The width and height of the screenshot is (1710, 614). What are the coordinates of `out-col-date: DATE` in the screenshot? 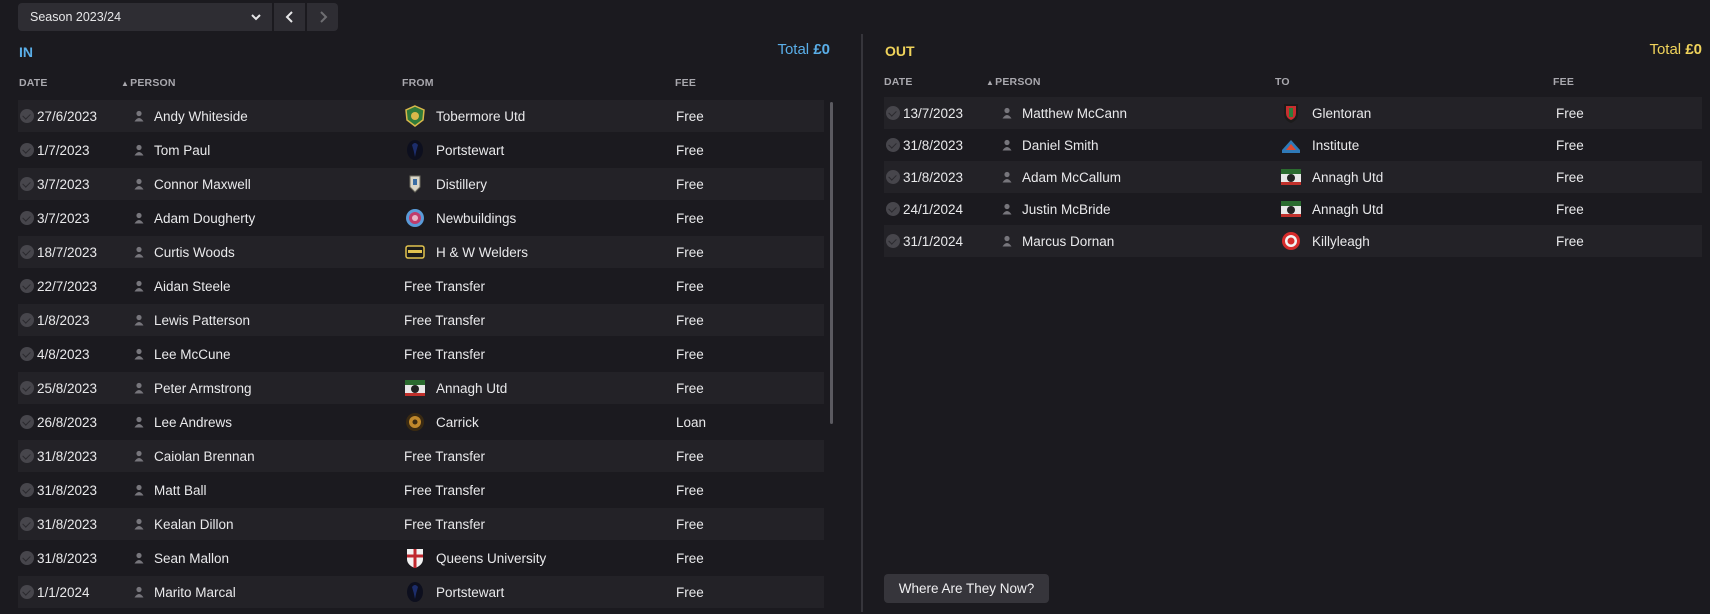 It's located at (898, 82).